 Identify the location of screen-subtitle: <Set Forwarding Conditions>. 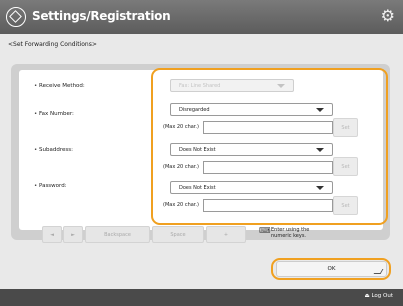
(52, 44).